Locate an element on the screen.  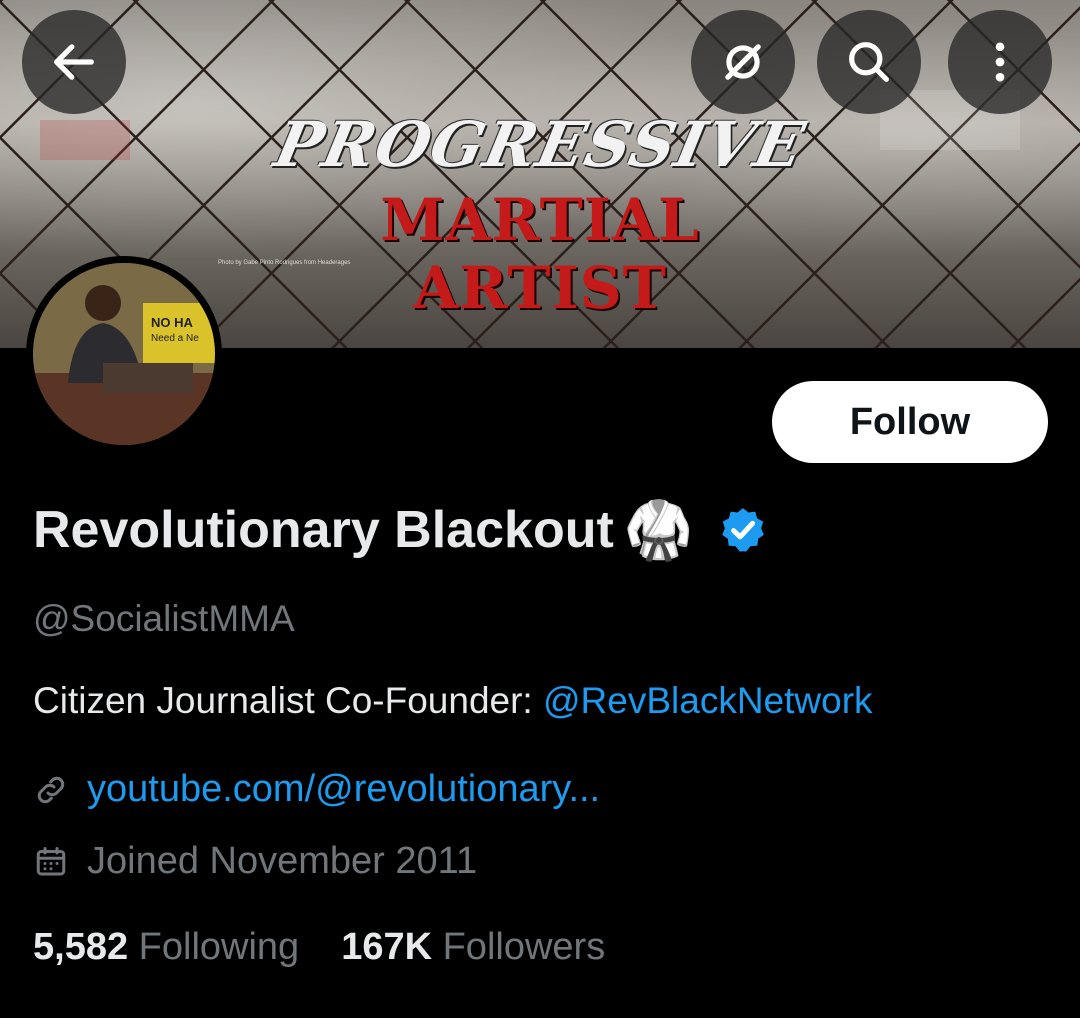
avatar-photo: NO HA Need a Ne is located at coordinates (124, 354).